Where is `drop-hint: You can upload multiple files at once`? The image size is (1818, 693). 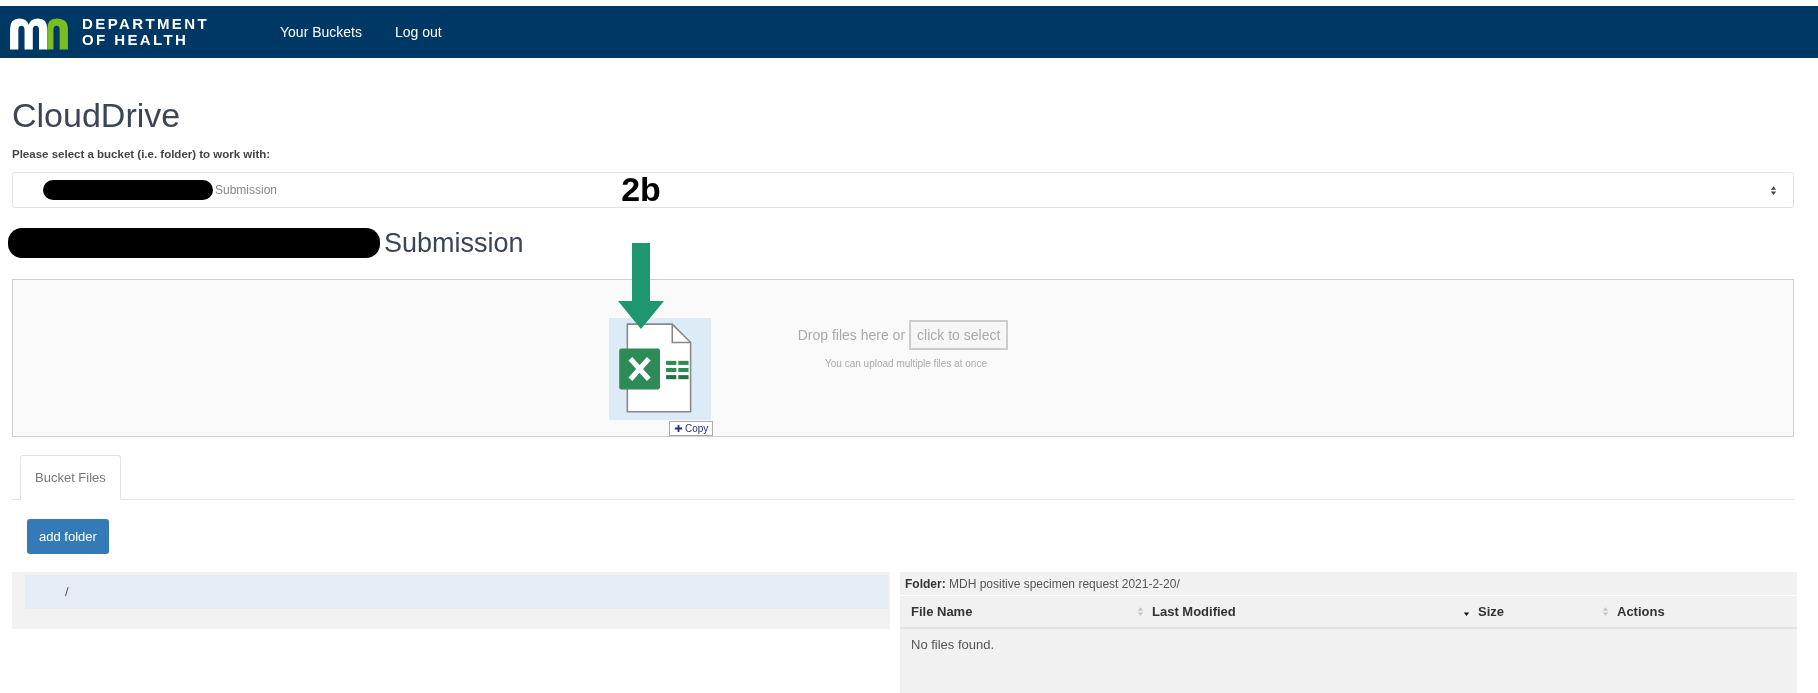
drop-hint: You can upload multiple files at once is located at coordinates (906, 363).